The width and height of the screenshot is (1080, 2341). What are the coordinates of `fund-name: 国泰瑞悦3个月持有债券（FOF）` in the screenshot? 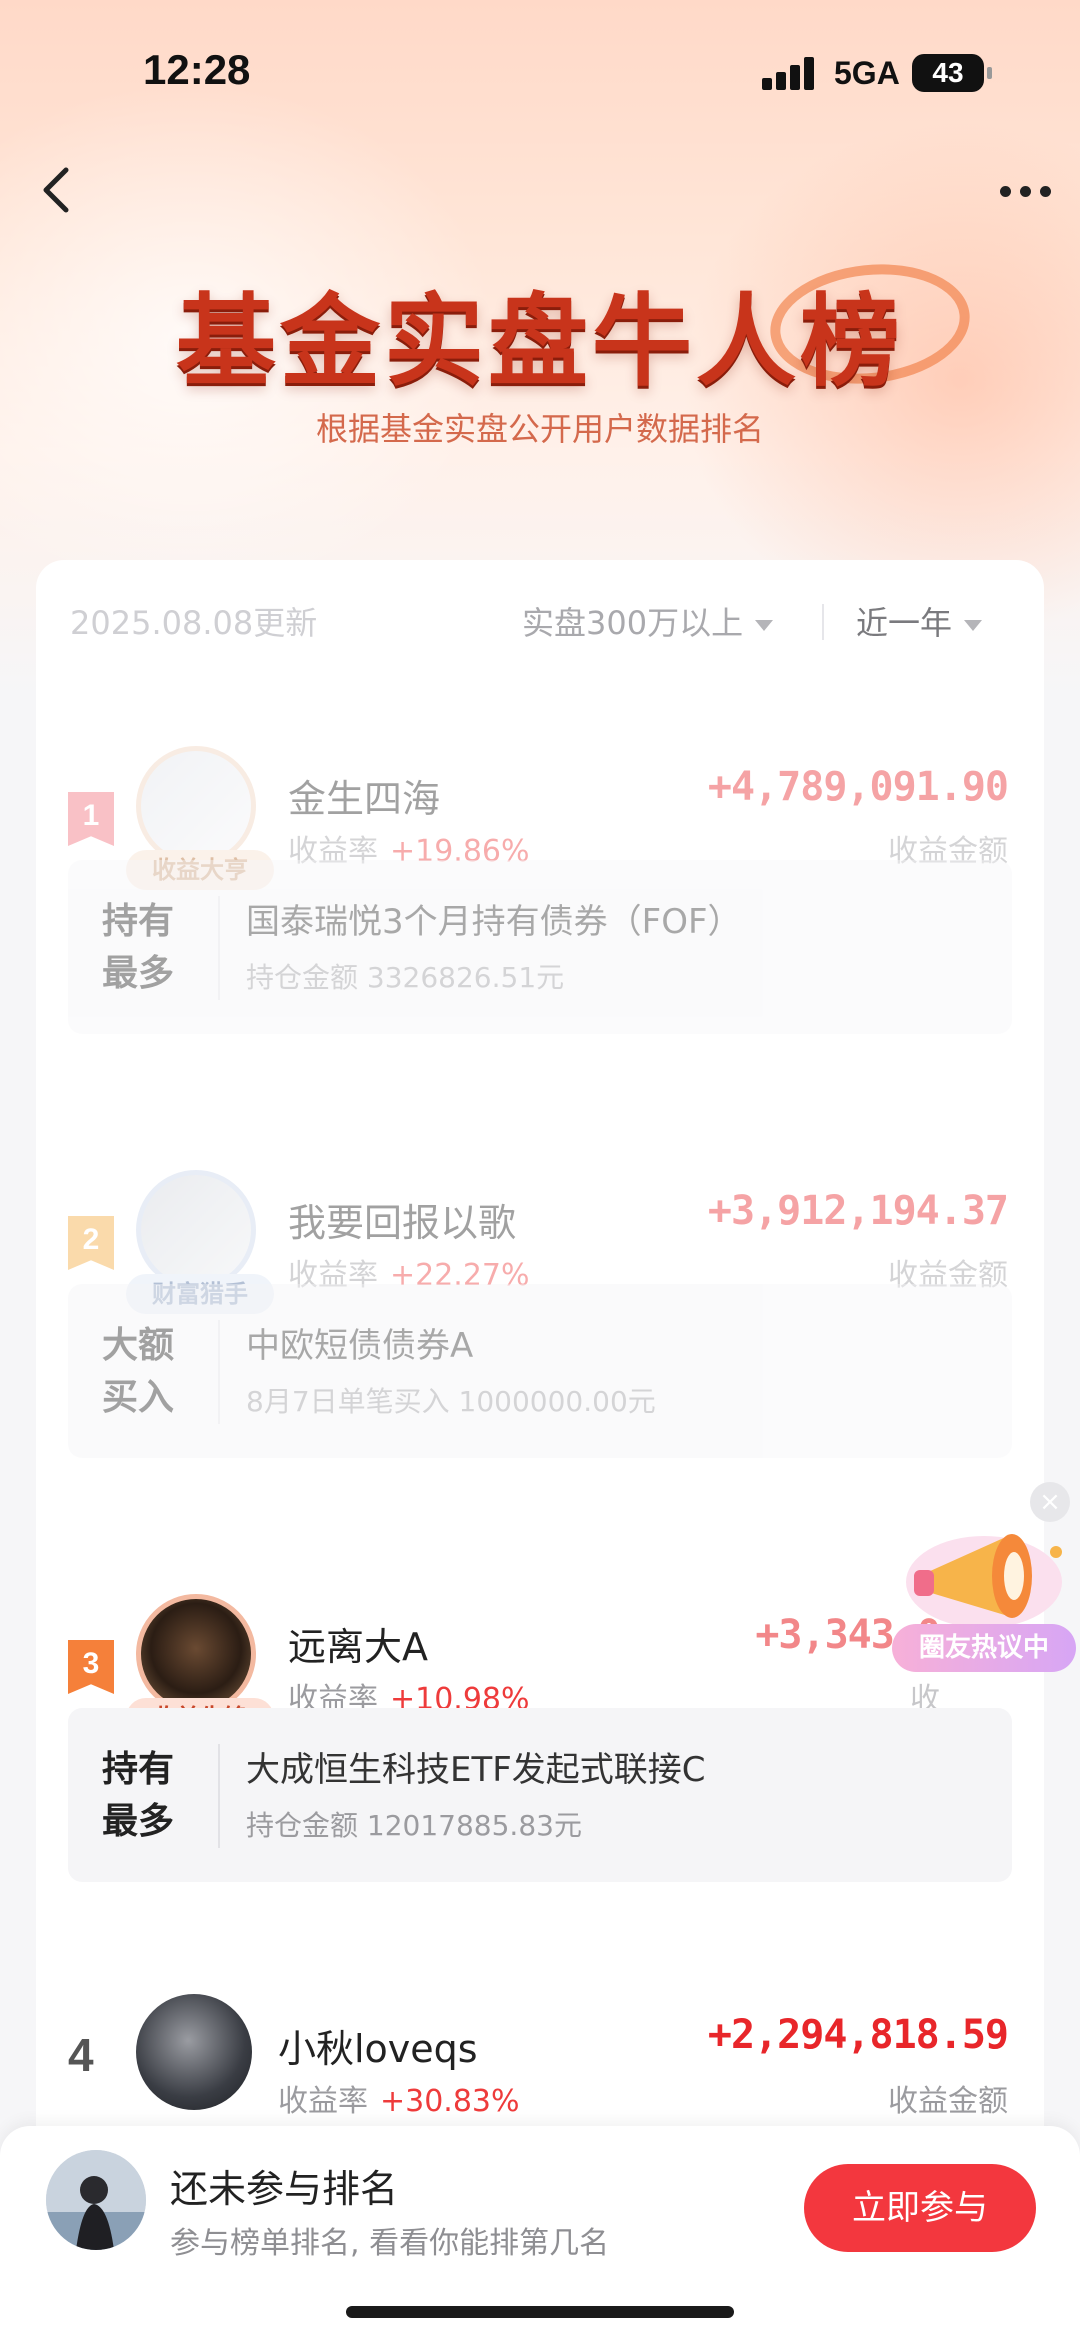 It's located at (494, 922).